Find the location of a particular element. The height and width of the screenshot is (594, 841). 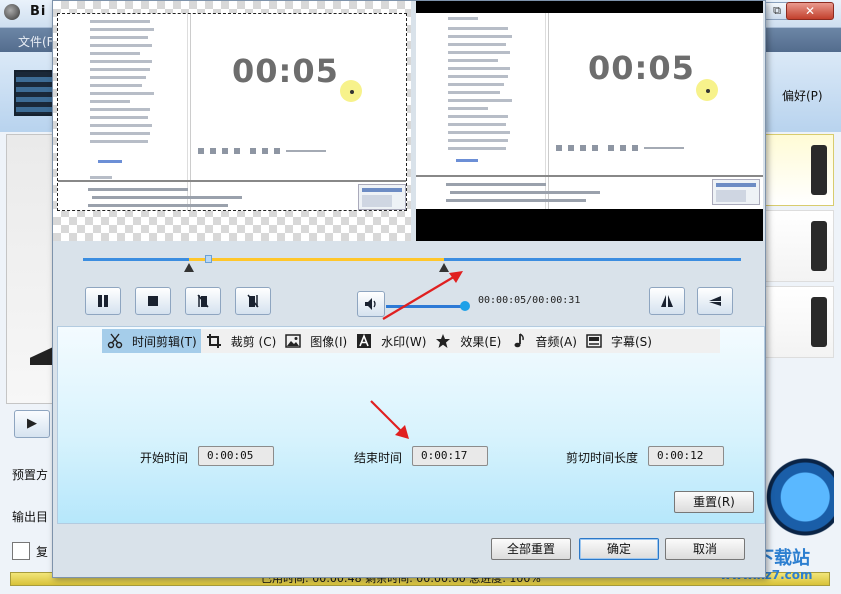

mark-in-button is located at coordinates (203, 301).